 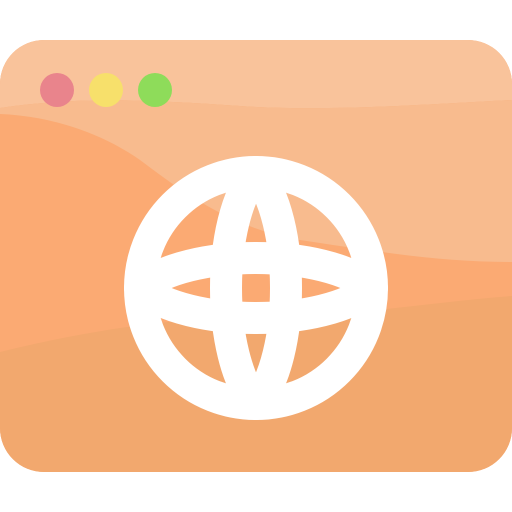 I want to click on close-dot-icon, so click(x=57, y=90).